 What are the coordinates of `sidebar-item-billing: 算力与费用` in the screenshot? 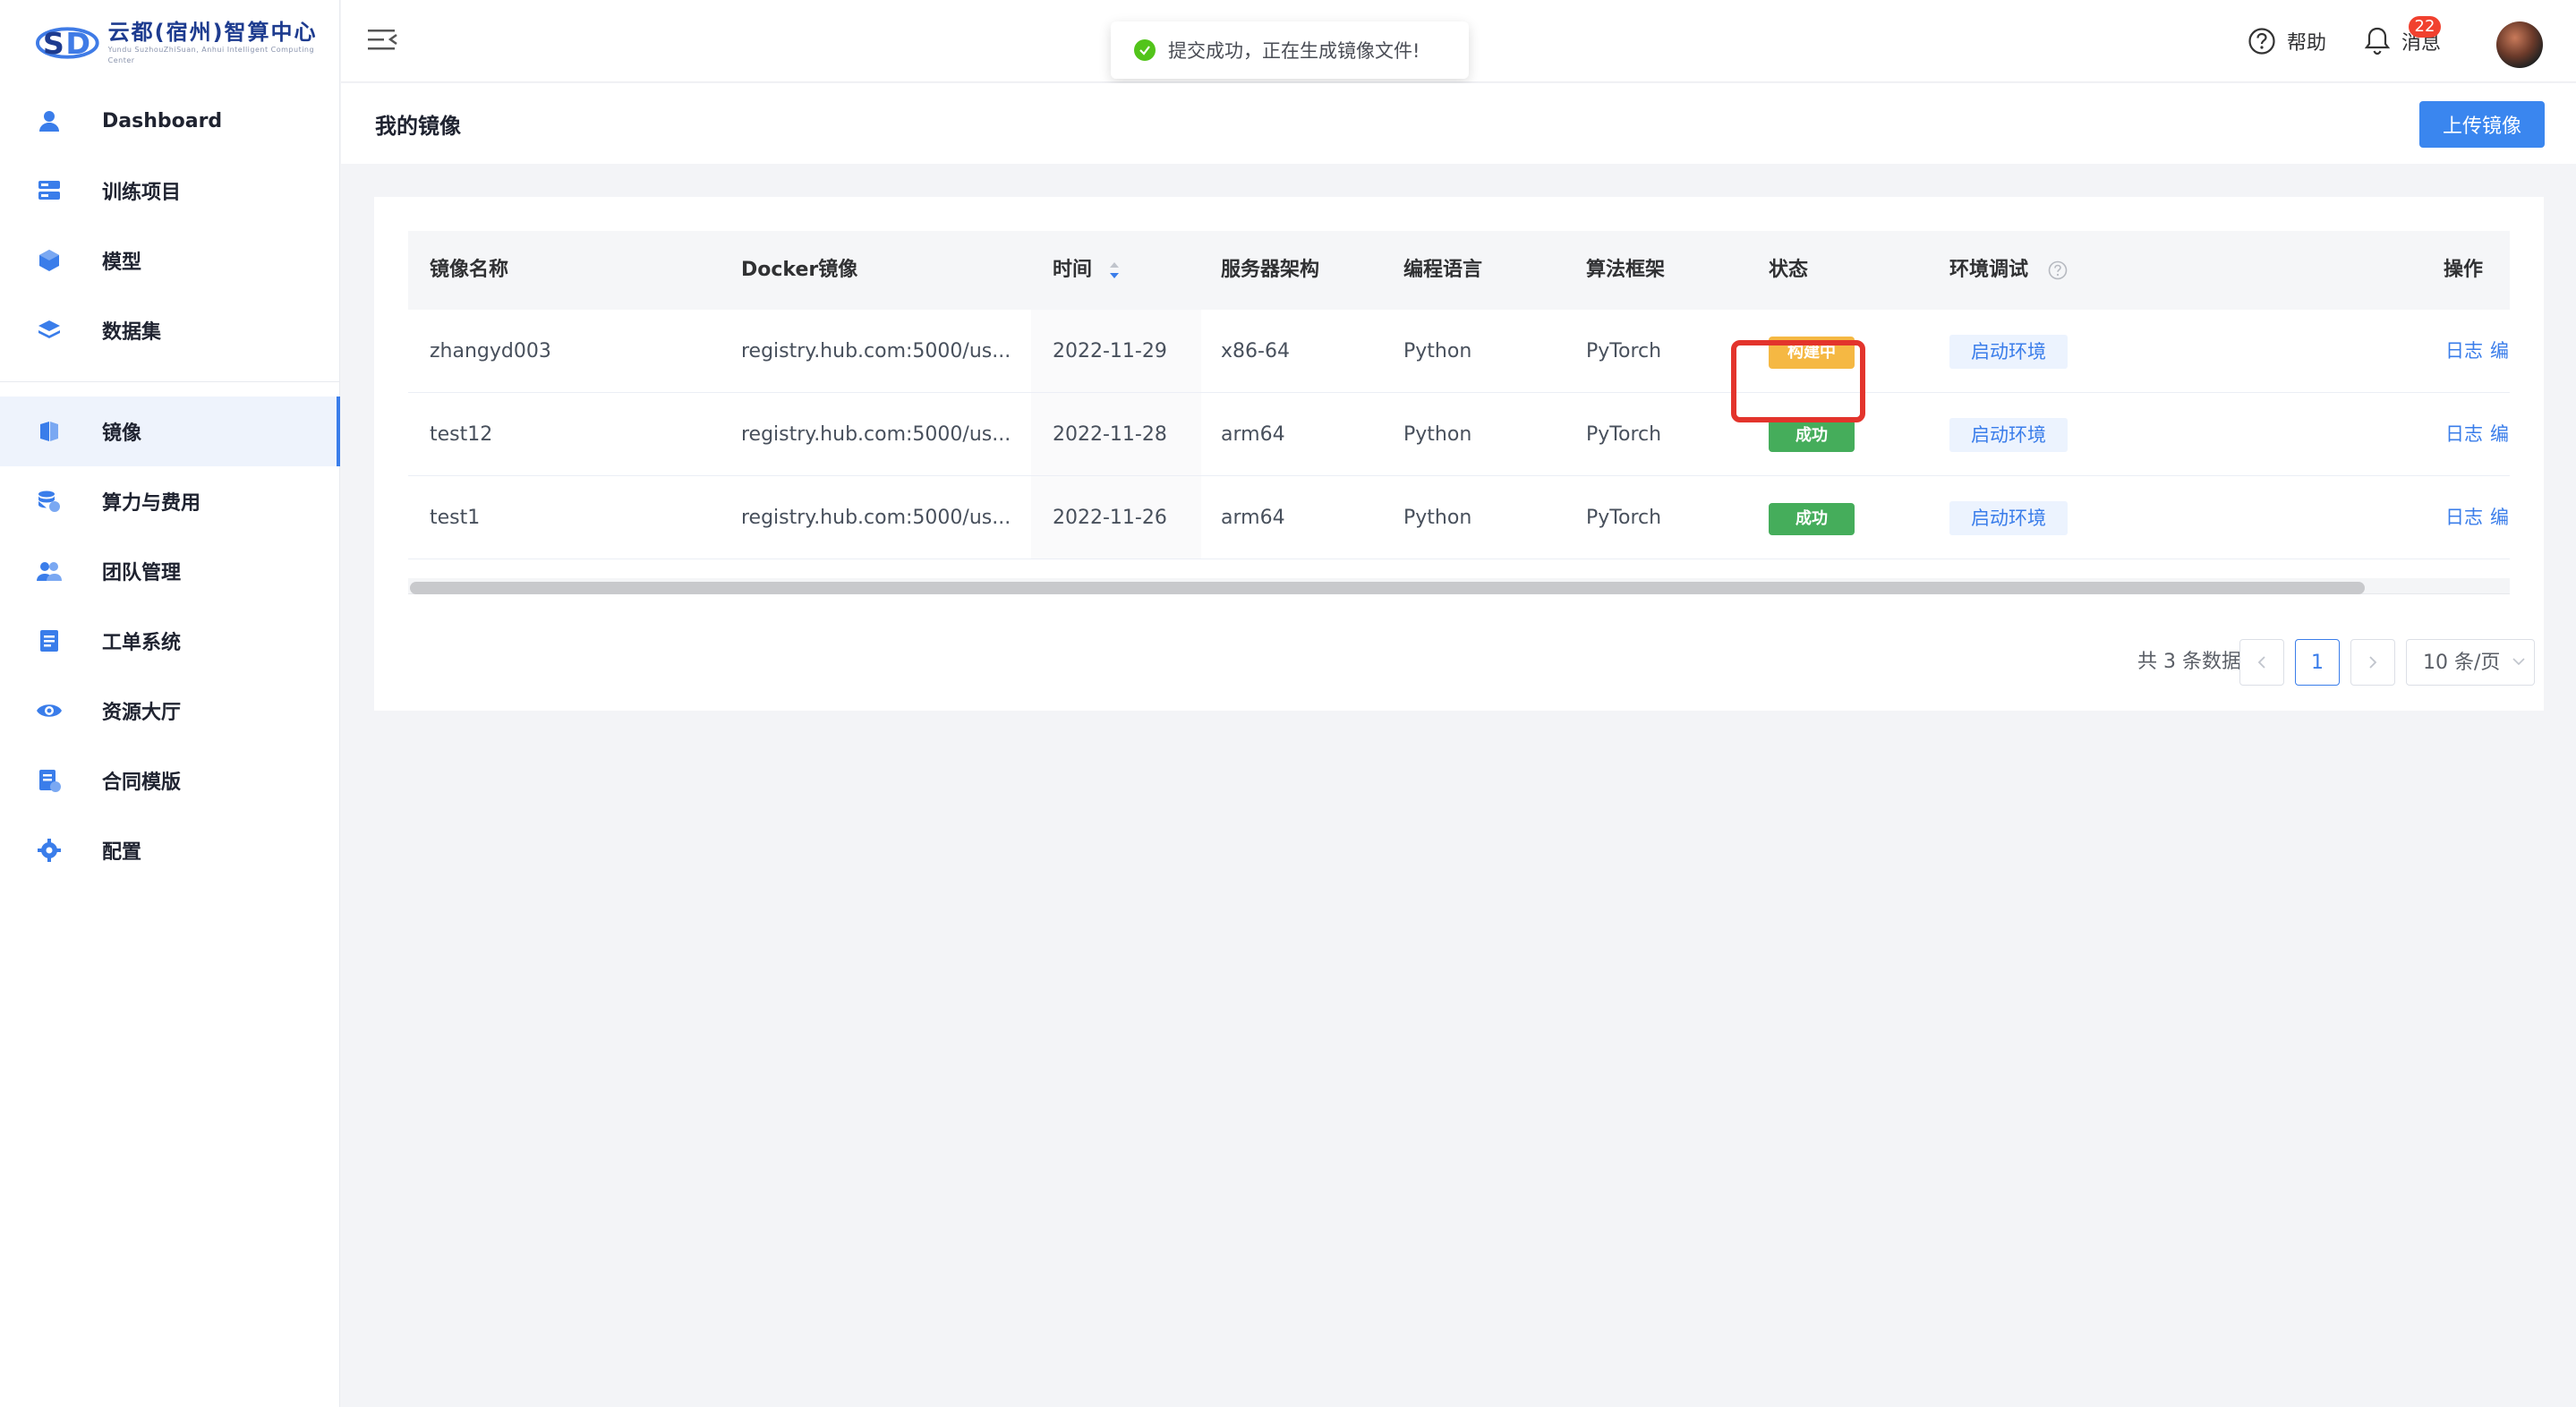 It's located at (170, 501).